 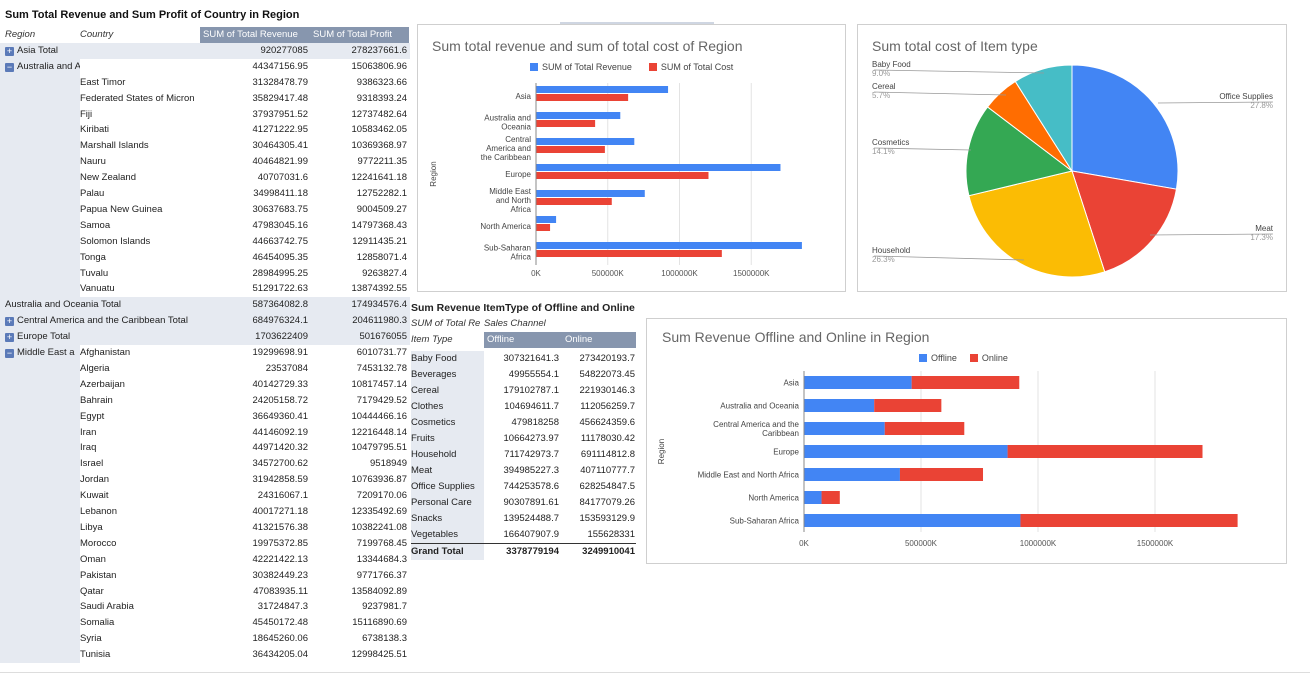 I want to click on pie-percent: 17.3%, so click(x=1261, y=237).